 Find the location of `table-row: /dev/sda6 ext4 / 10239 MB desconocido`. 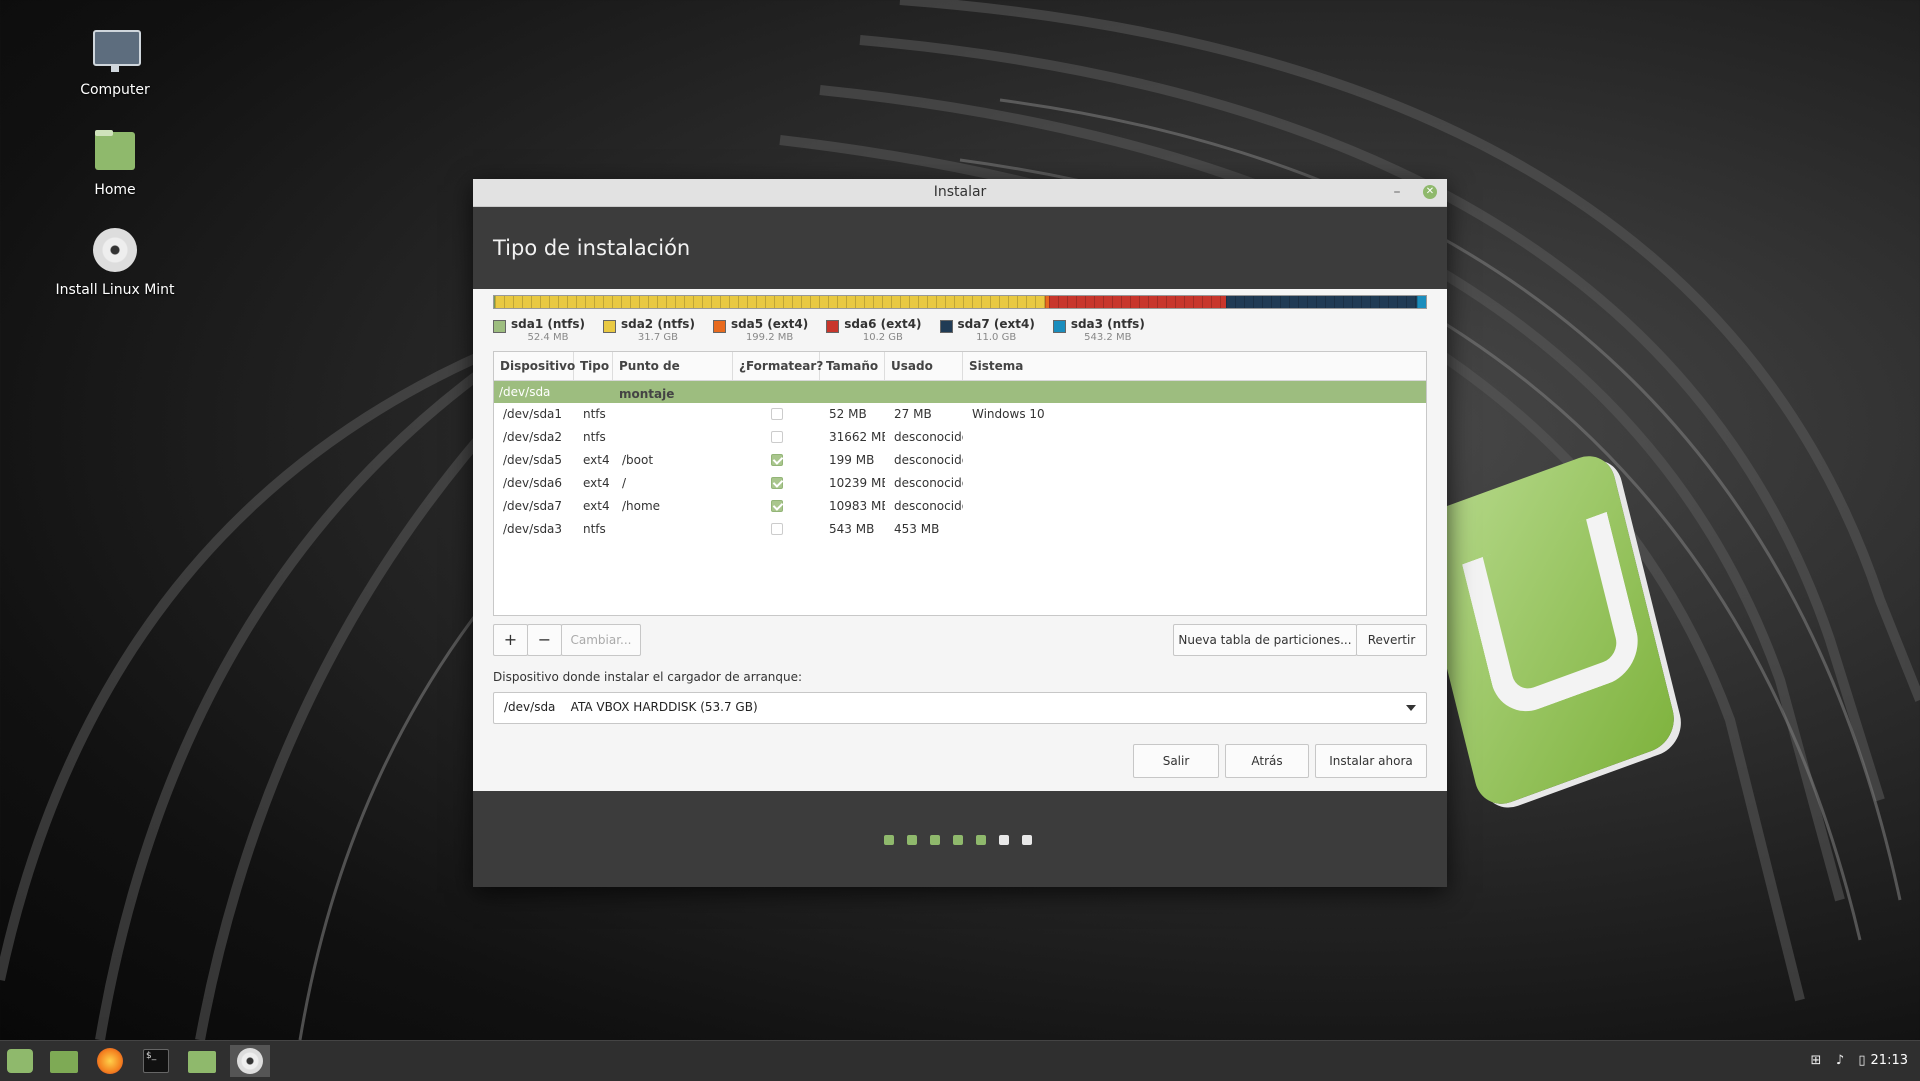

table-row: /dev/sda6 ext4 / 10239 MB desconocido is located at coordinates (960, 483).